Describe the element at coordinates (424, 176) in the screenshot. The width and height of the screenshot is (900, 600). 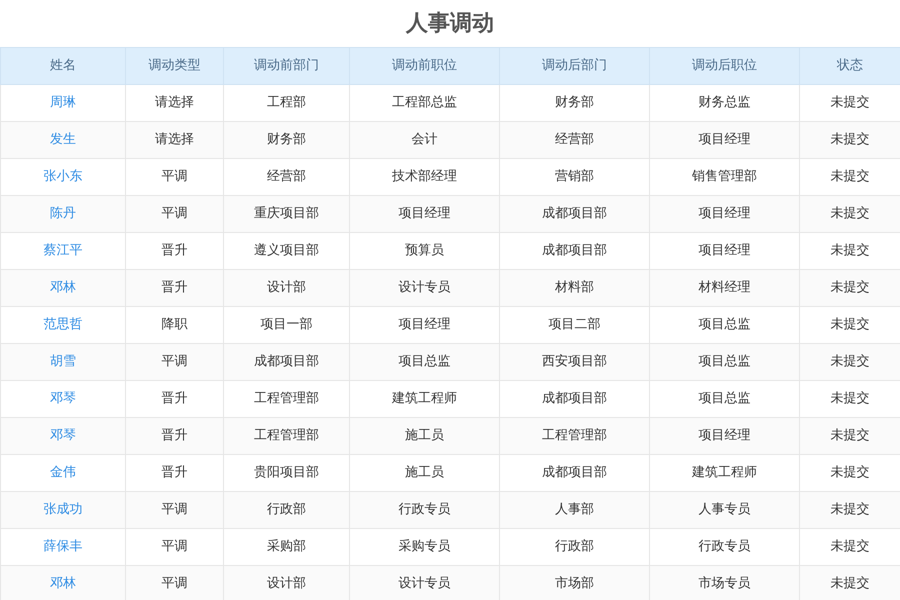
I see `table-cell: 技术部经理` at that location.